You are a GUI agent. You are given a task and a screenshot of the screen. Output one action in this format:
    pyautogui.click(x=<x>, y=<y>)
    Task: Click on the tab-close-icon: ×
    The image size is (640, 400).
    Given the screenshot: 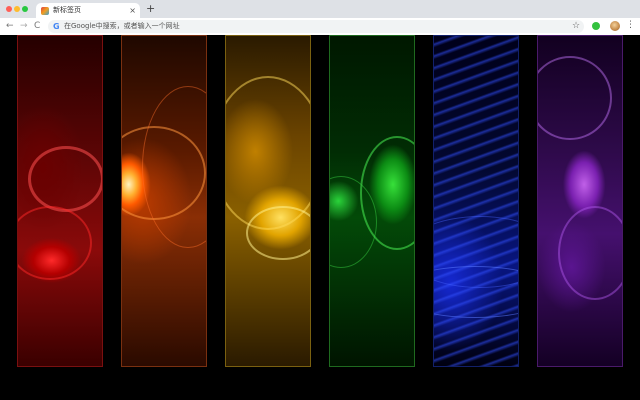 What is the action you would take?
    pyautogui.click(x=132, y=10)
    